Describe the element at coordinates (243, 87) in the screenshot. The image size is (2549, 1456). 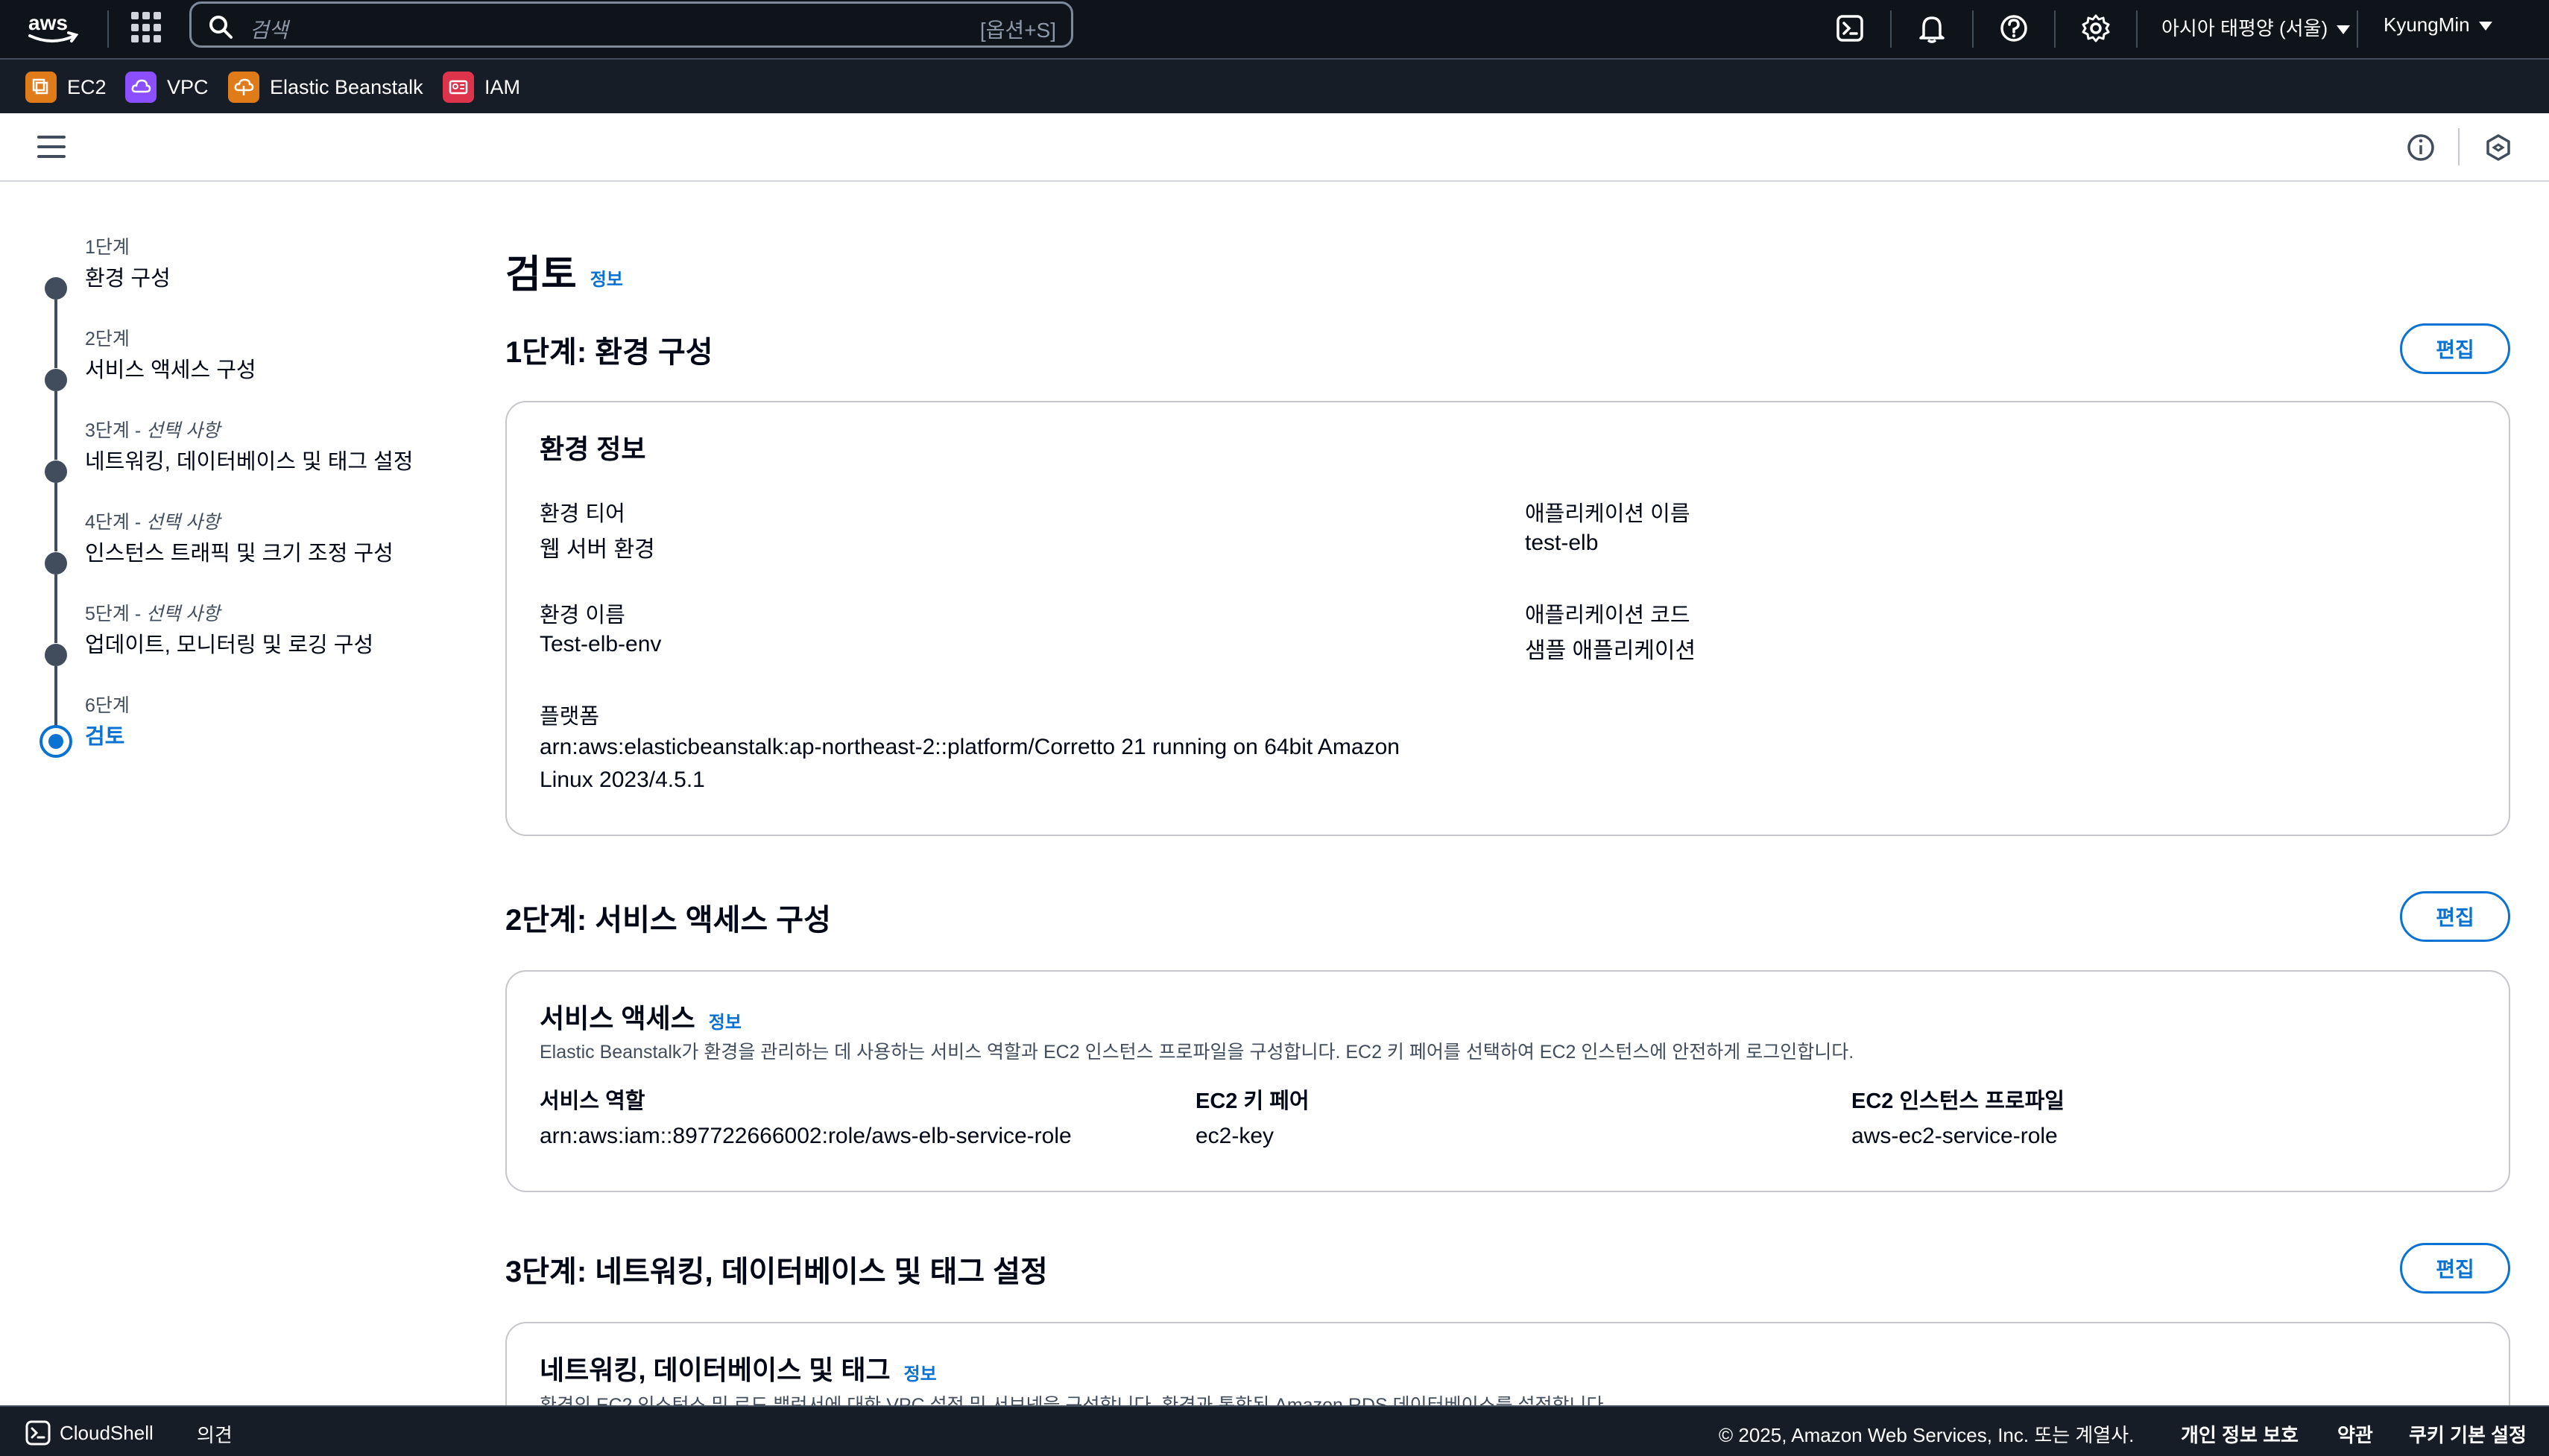
I see `elastic-beanstalk-icon` at that location.